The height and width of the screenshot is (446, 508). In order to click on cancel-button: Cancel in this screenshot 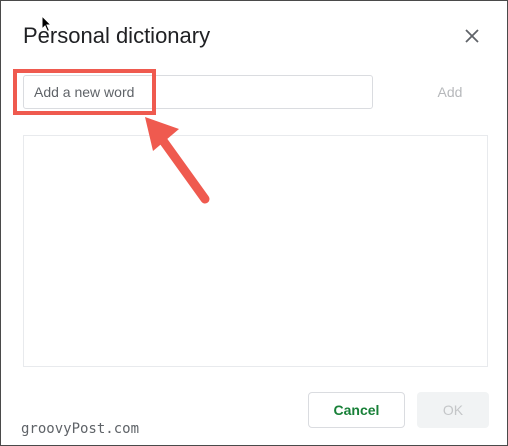, I will do `click(356, 410)`.